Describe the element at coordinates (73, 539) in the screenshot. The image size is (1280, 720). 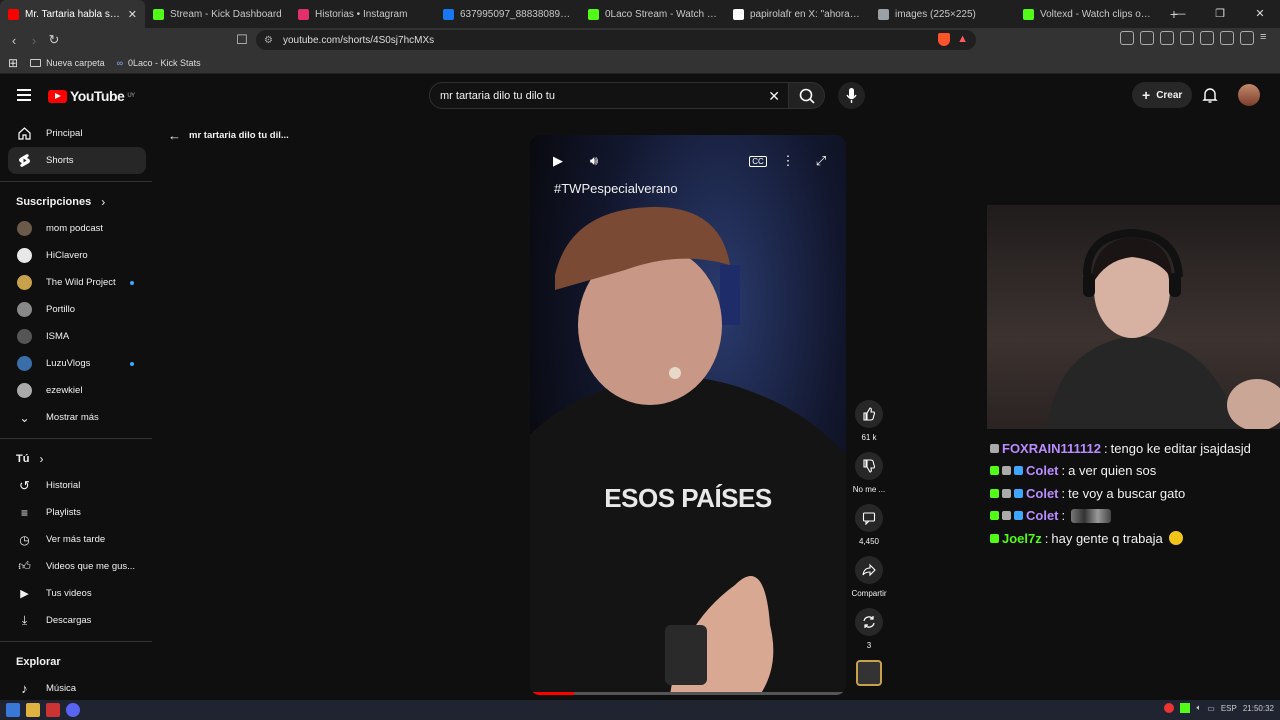
I see `sidebar-item-later: ◷ Ver más tarde` at that location.